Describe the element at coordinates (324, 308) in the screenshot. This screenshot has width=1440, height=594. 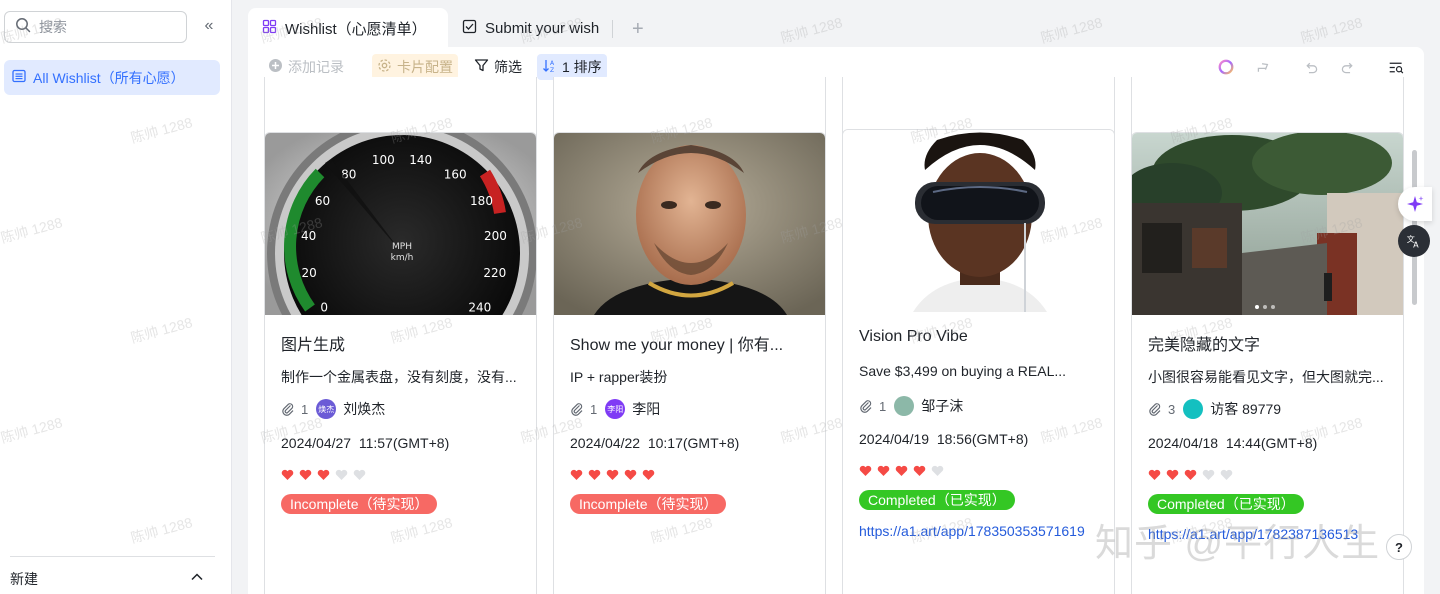
I see `gauge-tick-label: 0` at that location.